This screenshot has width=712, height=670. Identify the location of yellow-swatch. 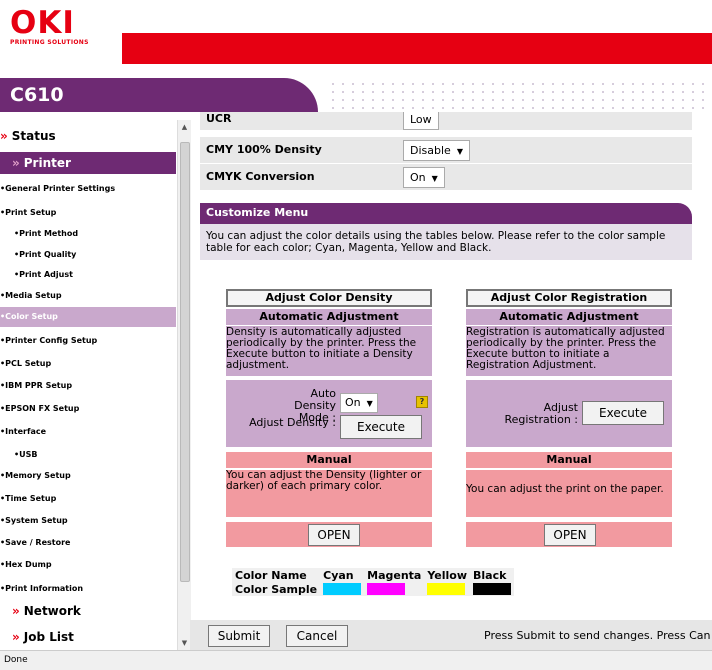
(446, 589).